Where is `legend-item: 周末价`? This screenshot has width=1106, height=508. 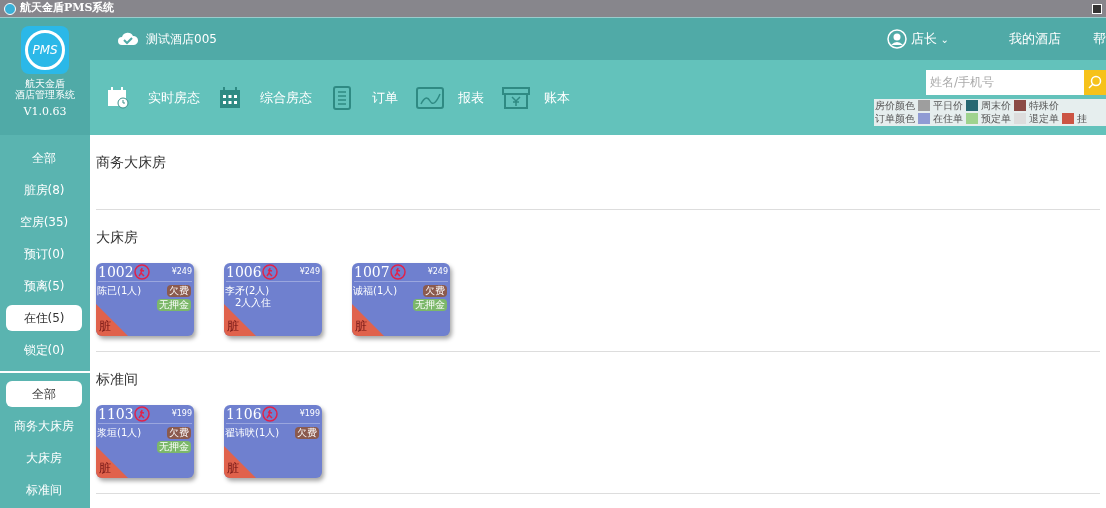
legend-item: 周末价 is located at coordinates (996, 105).